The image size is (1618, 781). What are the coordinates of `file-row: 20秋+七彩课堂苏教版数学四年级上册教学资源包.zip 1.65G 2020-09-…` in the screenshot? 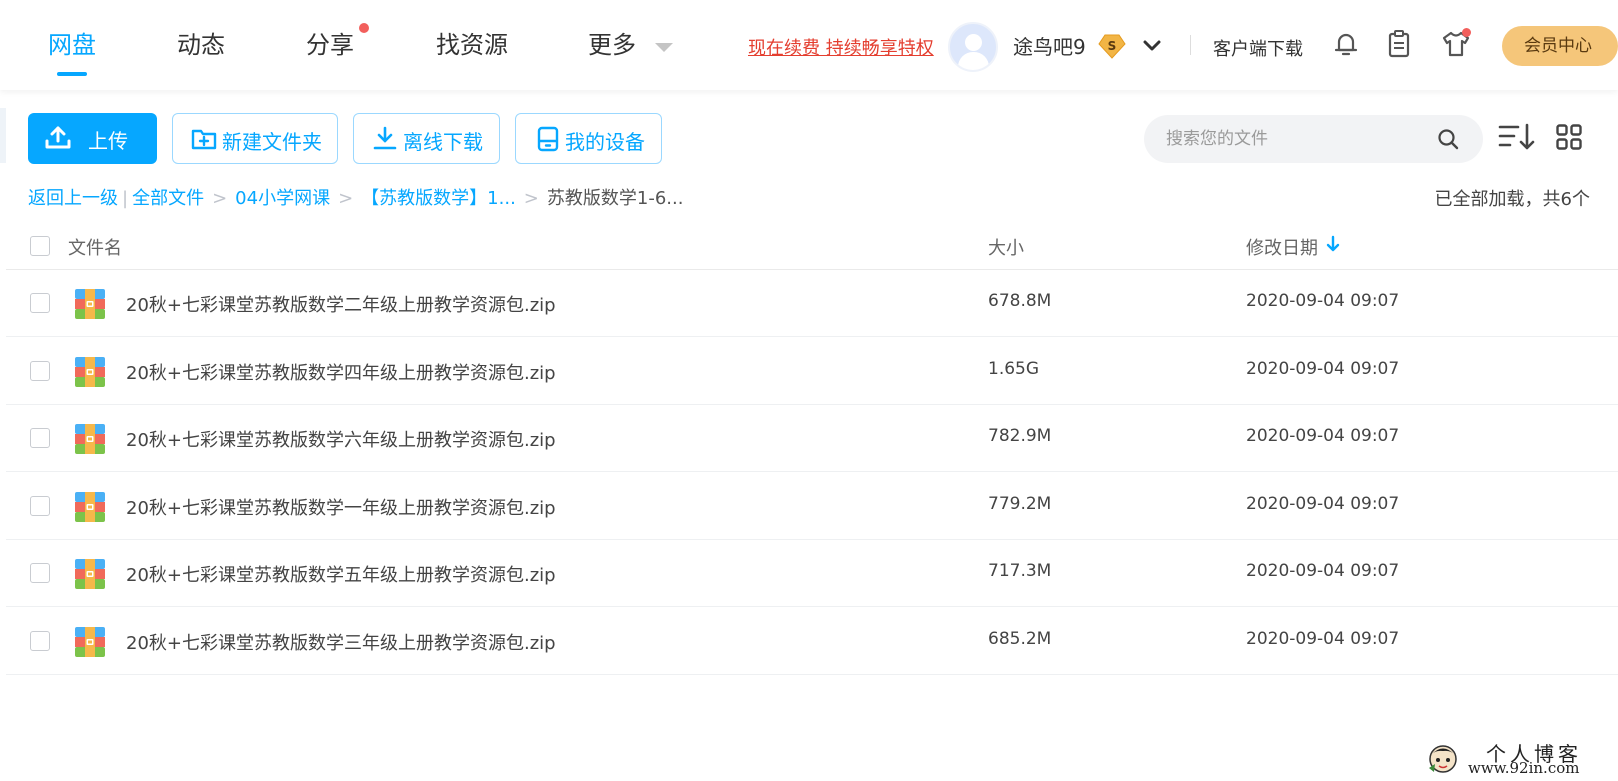 It's located at (812, 371).